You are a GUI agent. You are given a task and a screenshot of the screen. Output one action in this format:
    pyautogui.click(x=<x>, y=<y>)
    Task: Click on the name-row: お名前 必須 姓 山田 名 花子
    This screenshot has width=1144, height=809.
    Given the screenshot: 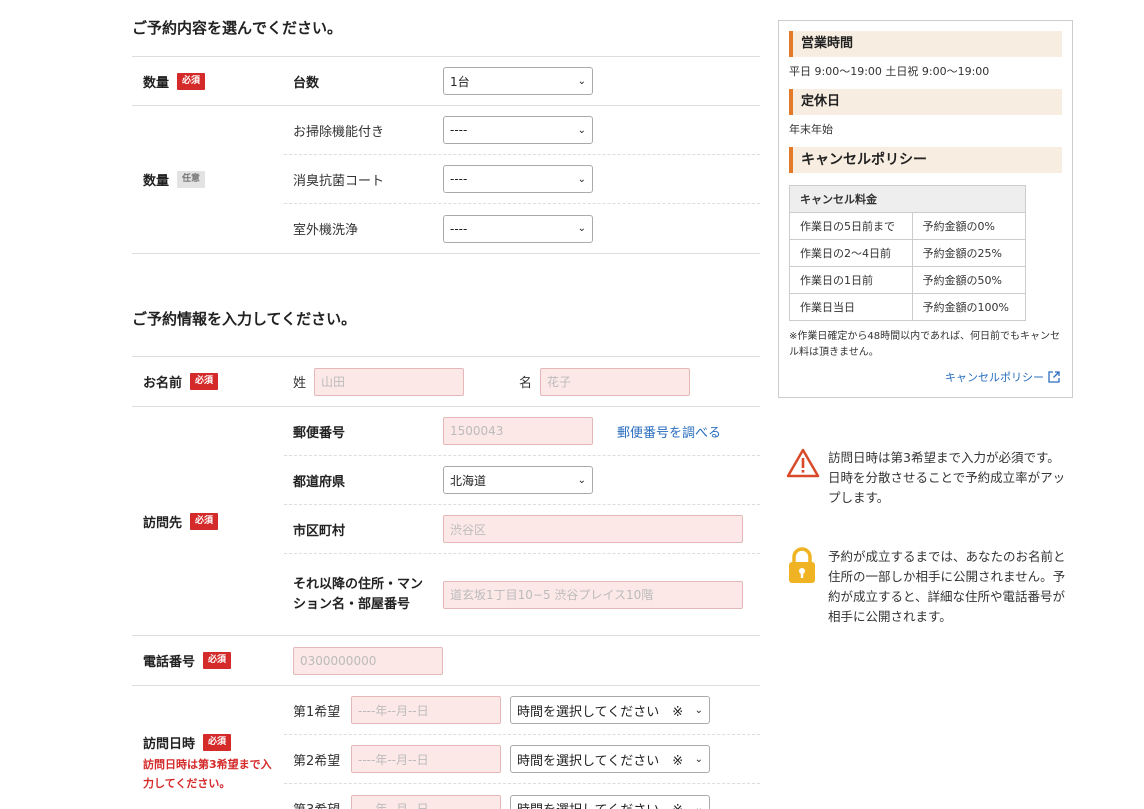 What is the action you would take?
    pyautogui.click(x=446, y=381)
    